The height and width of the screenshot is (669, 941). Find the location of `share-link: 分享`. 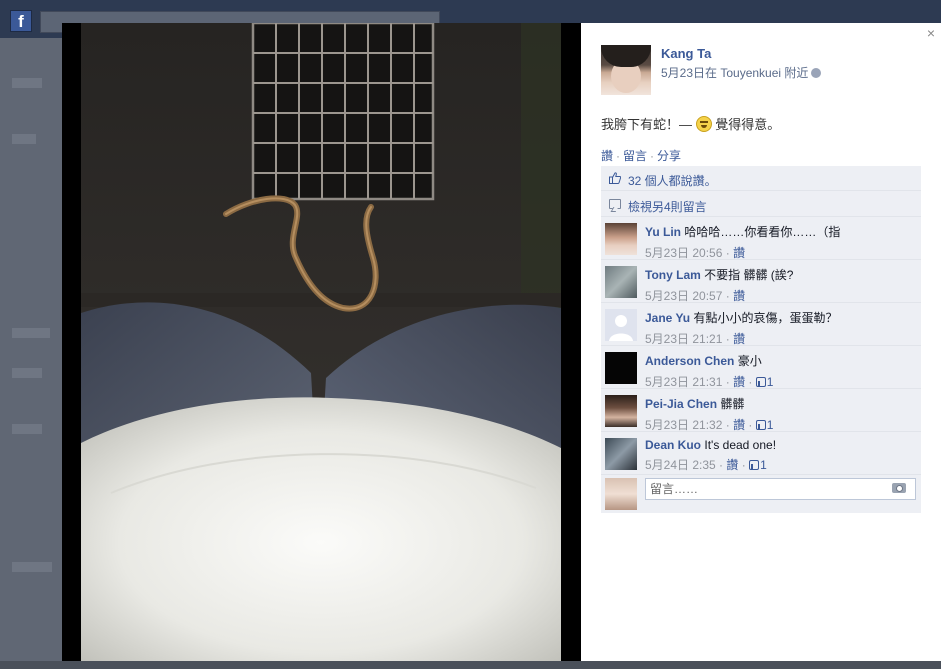

share-link: 分享 is located at coordinates (669, 156).